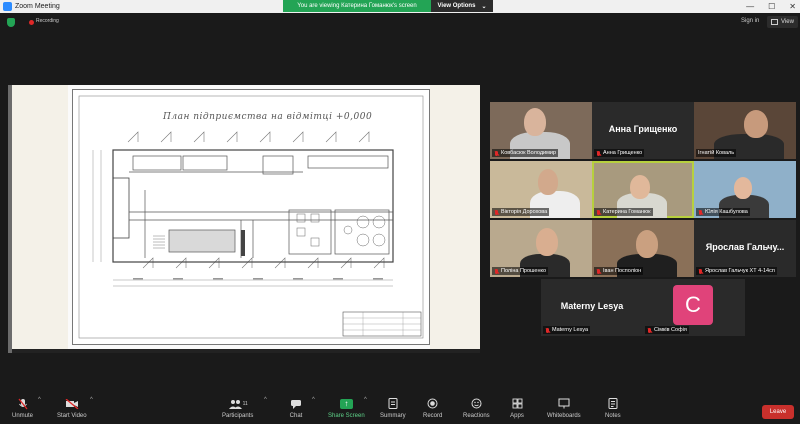 Image resolution: width=800 pixels, height=424 pixels. What do you see at coordinates (524, 212) in the screenshot?
I see `participant-name: Вікторія Дорохова` at bounding box center [524, 212].